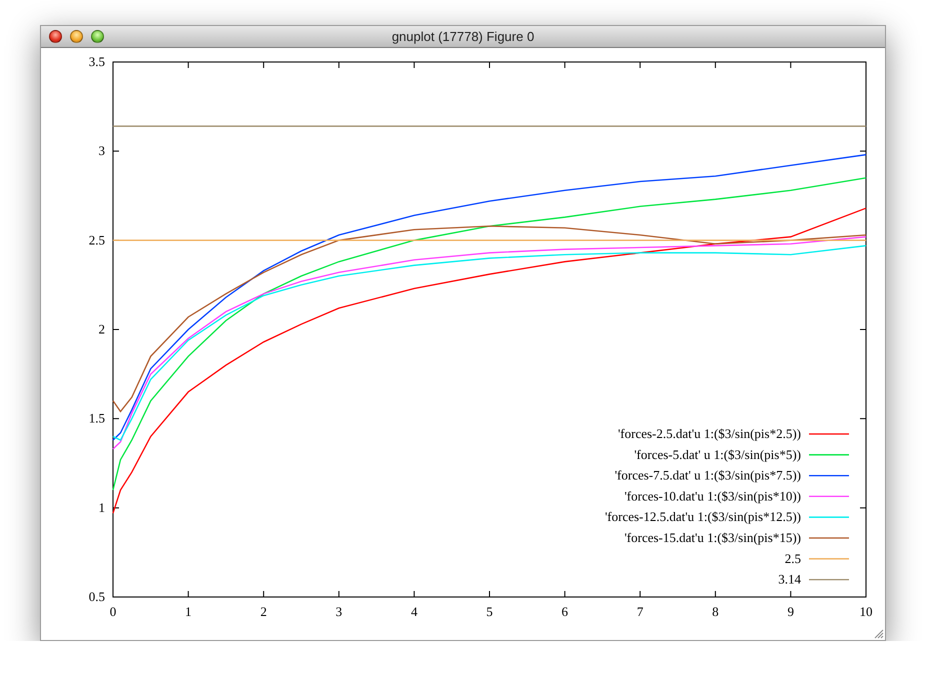  What do you see at coordinates (97, 36) in the screenshot?
I see `zoom-button` at bounding box center [97, 36].